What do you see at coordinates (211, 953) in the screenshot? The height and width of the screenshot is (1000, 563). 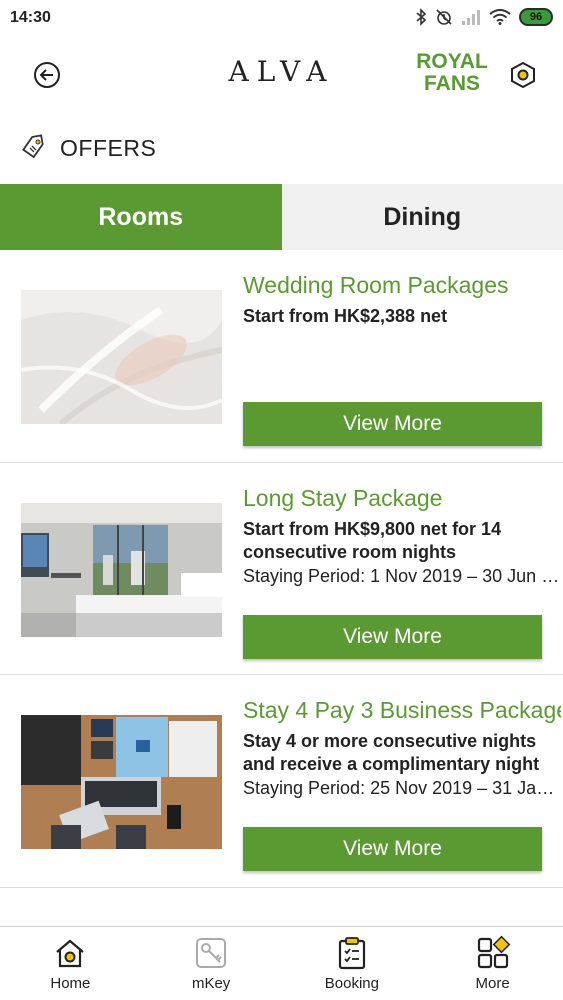 I see `key-card-icon` at bounding box center [211, 953].